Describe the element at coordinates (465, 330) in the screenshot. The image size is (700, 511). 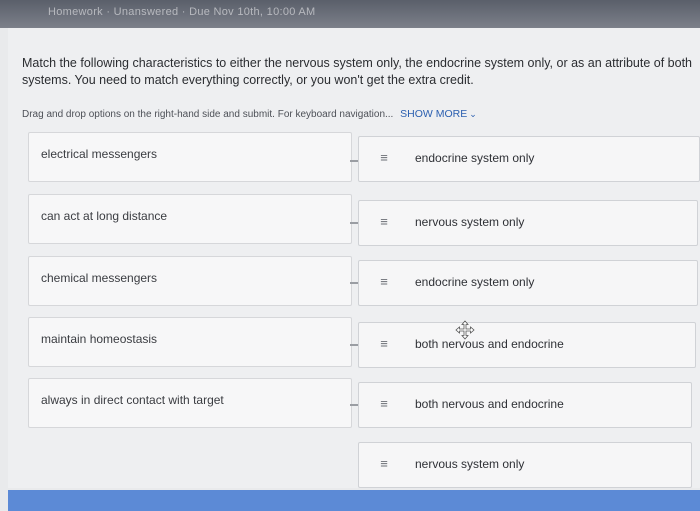
I see `move-cursor-icon` at that location.